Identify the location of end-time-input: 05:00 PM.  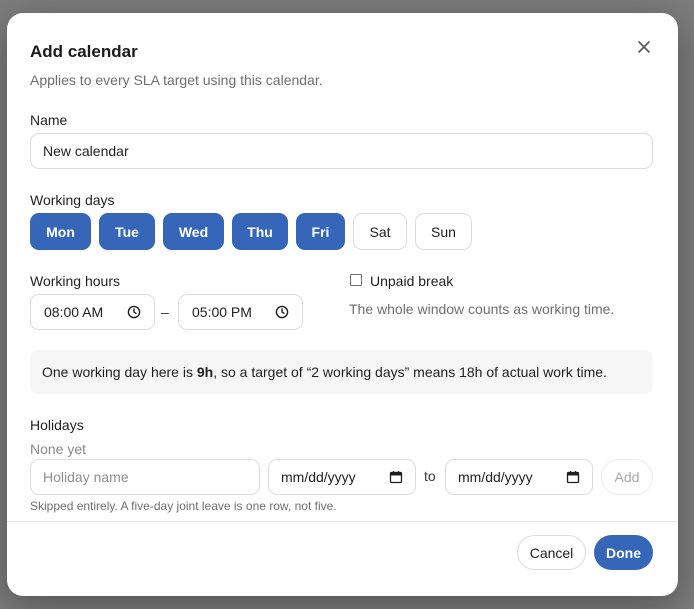
(240, 312).